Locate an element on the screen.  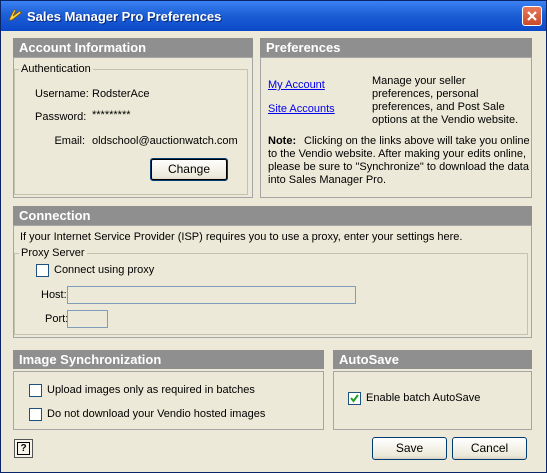
password-value: ********* is located at coordinates (111, 115).